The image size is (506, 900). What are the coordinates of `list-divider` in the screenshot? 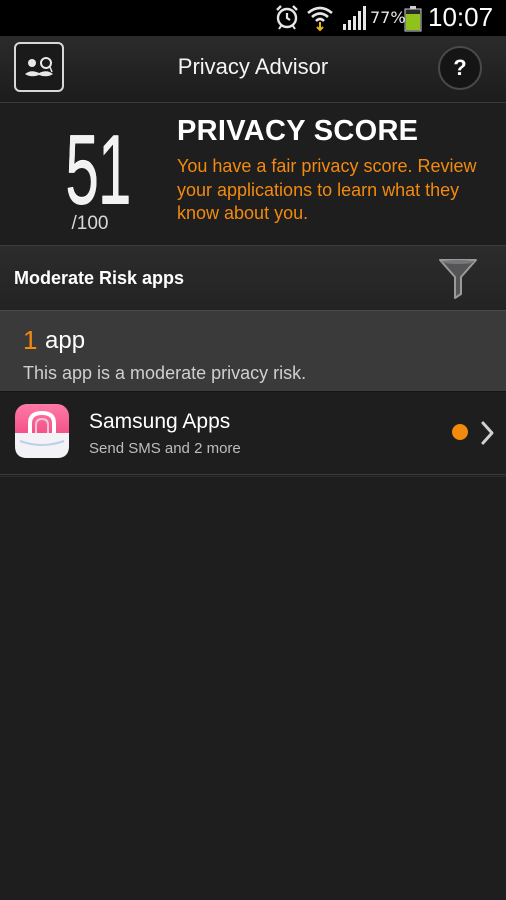 It's located at (253, 476).